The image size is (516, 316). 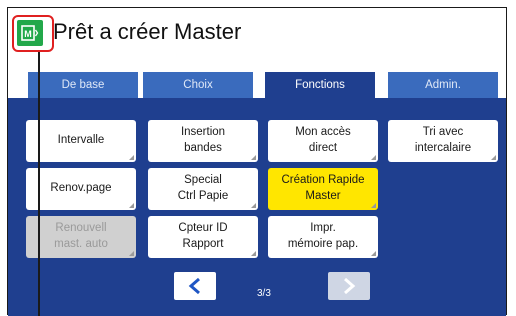 I want to click on chevron-right-icon, so click(x=350, y=286).